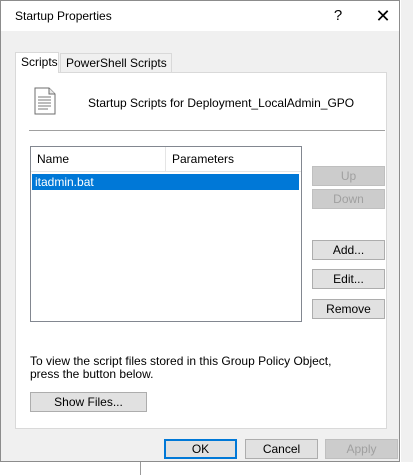 The image size is (413, 475). I want to click on list-header: Name Parameters, so click(166, 159).